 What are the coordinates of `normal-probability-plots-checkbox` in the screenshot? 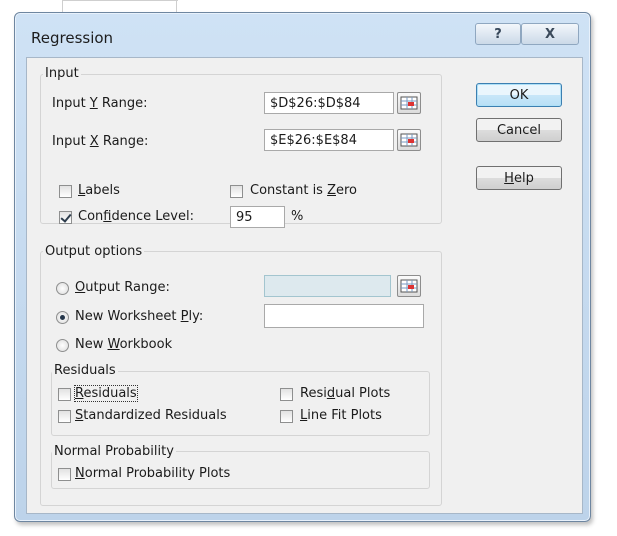 It's located at (64, 474).